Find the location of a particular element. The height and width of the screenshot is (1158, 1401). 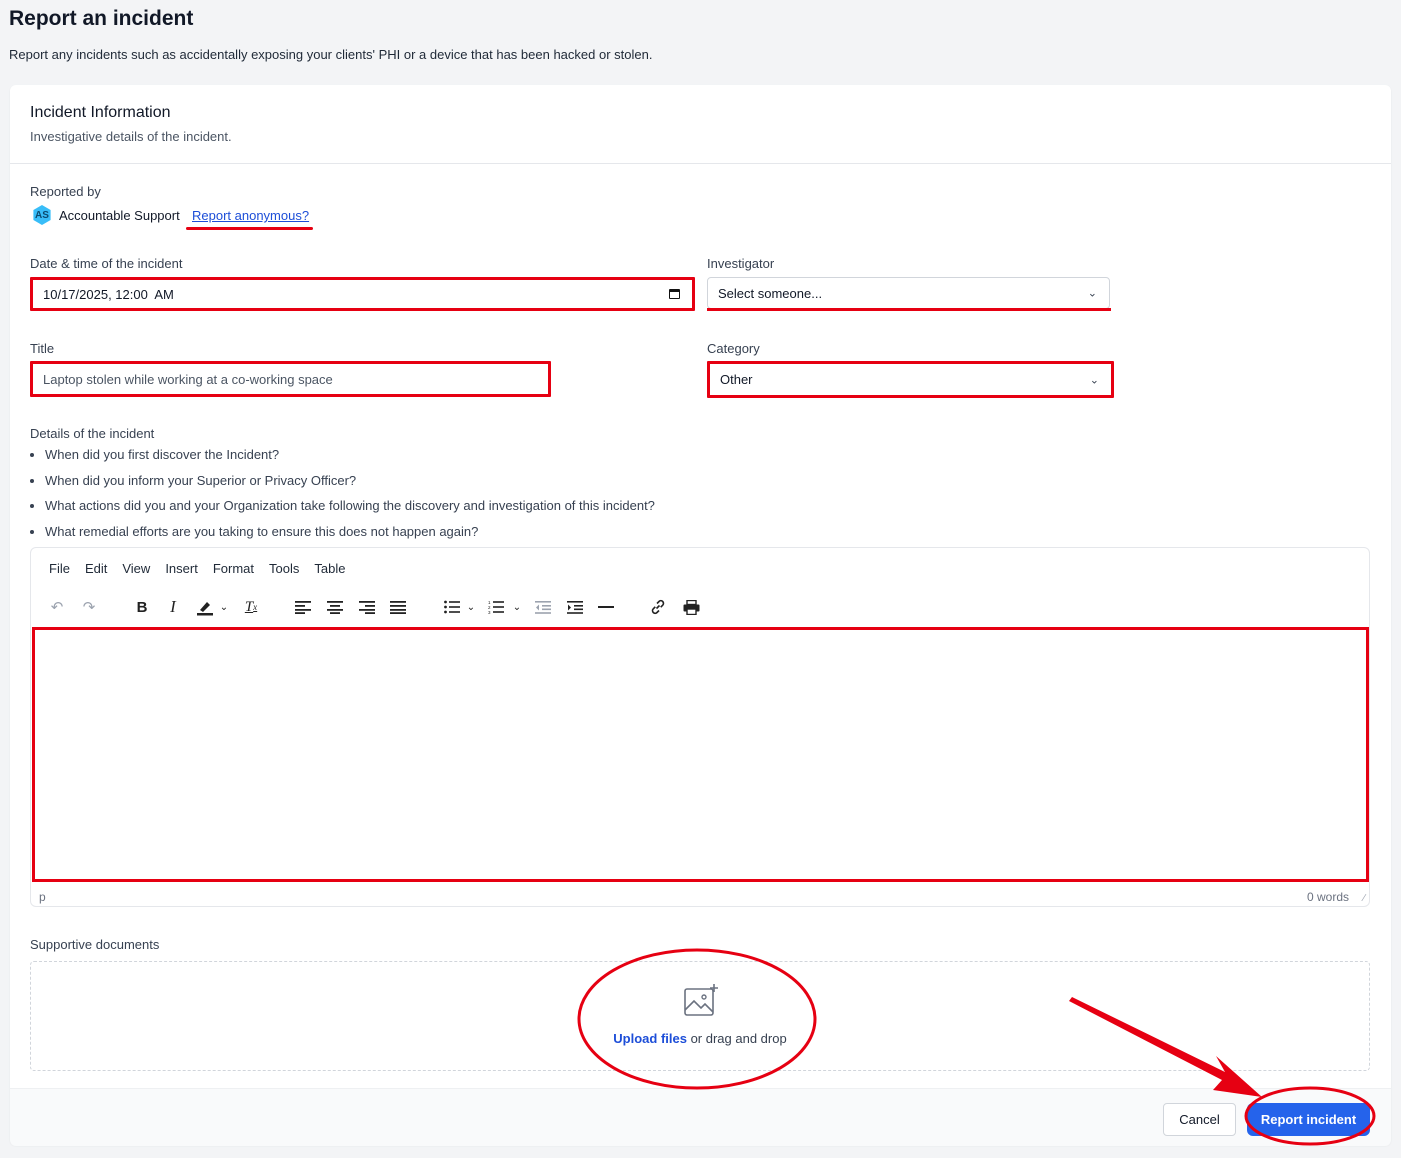

title-label: Title is located at coordinates (42, 348).